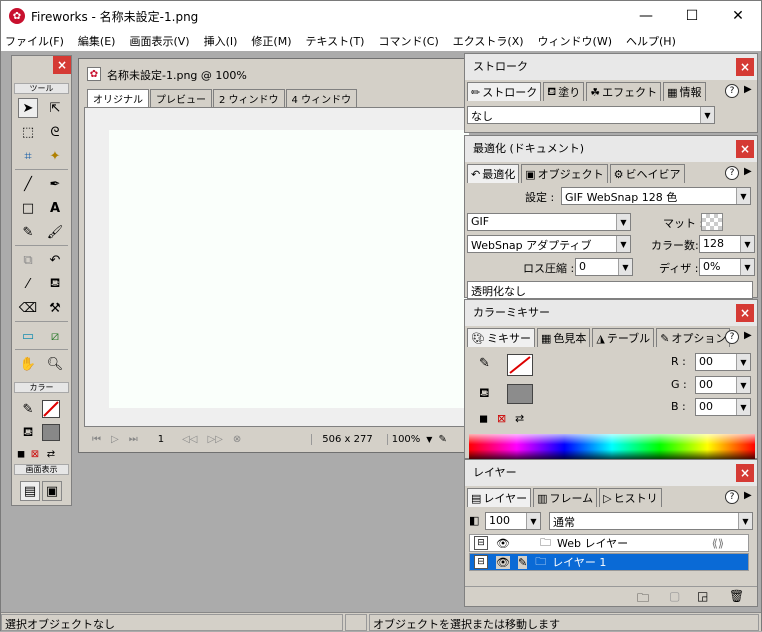 The width and height of the screenshot is (762, 632). I want to click on mixer-panel-close-button: ×, so click(745, 313).